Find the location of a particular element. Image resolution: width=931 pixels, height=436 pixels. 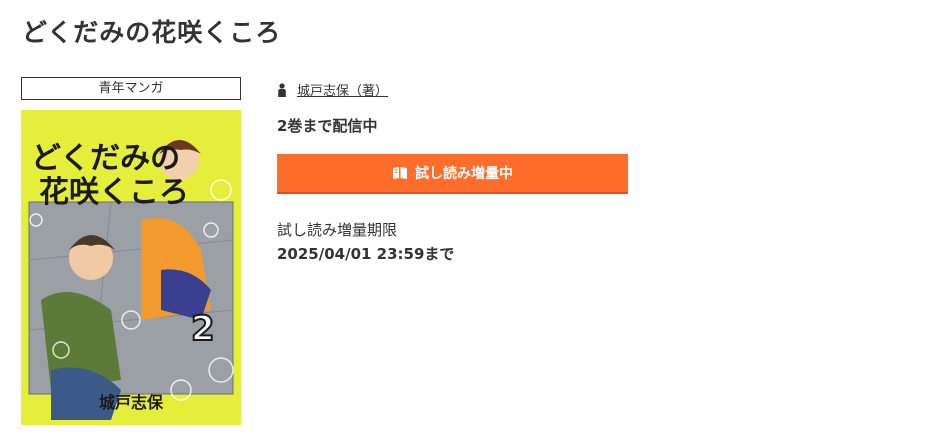

author-row: 城戸志保（著） is located at coordinates (457, 89).